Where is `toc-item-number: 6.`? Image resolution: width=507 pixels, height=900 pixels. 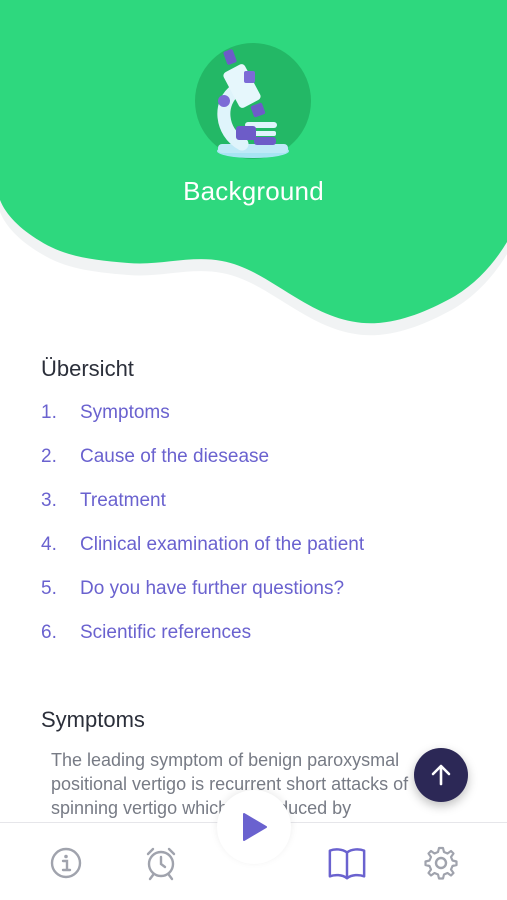
toc-item-number: 6. is located at coordinates (49, 632).